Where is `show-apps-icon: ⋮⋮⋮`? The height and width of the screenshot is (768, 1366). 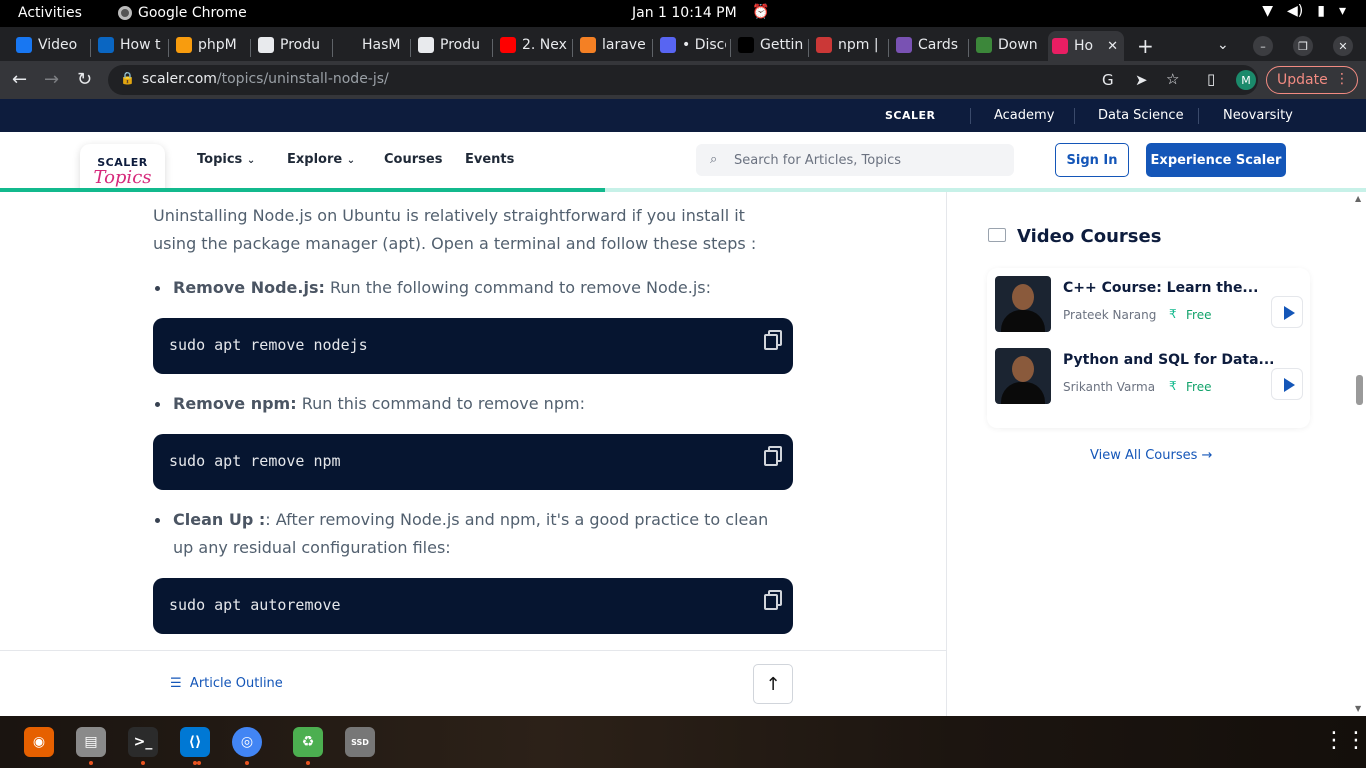
show-apps-icon: ⋮⋮⋮ is located at coordinates (1344, 741).